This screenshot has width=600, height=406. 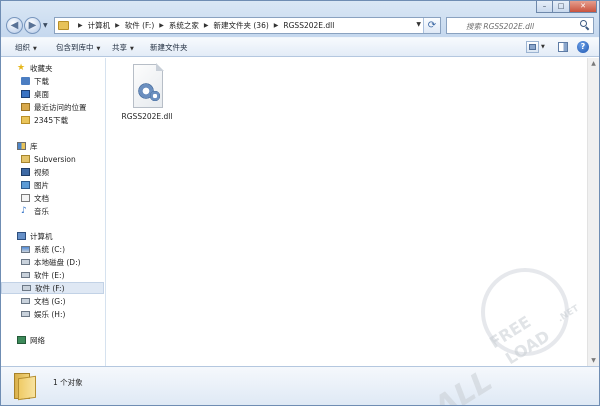 I want to click on music-note-icon: ♪, so click(x=24, y=211).